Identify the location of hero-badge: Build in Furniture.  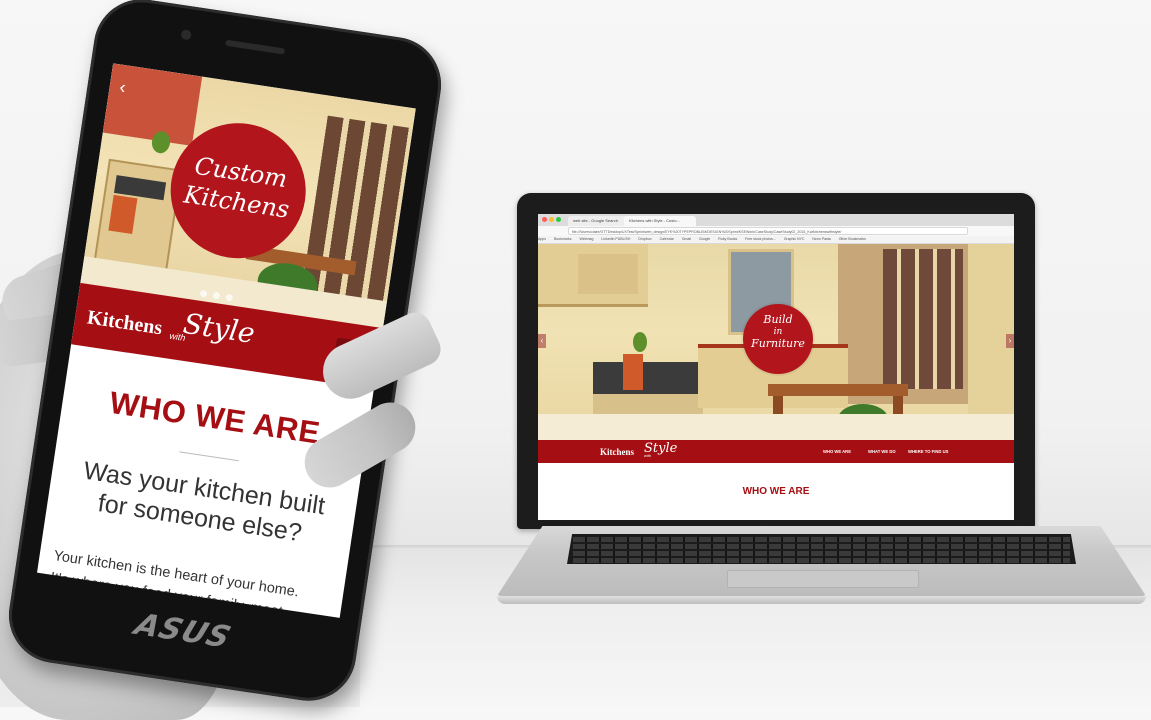
(778, 339).